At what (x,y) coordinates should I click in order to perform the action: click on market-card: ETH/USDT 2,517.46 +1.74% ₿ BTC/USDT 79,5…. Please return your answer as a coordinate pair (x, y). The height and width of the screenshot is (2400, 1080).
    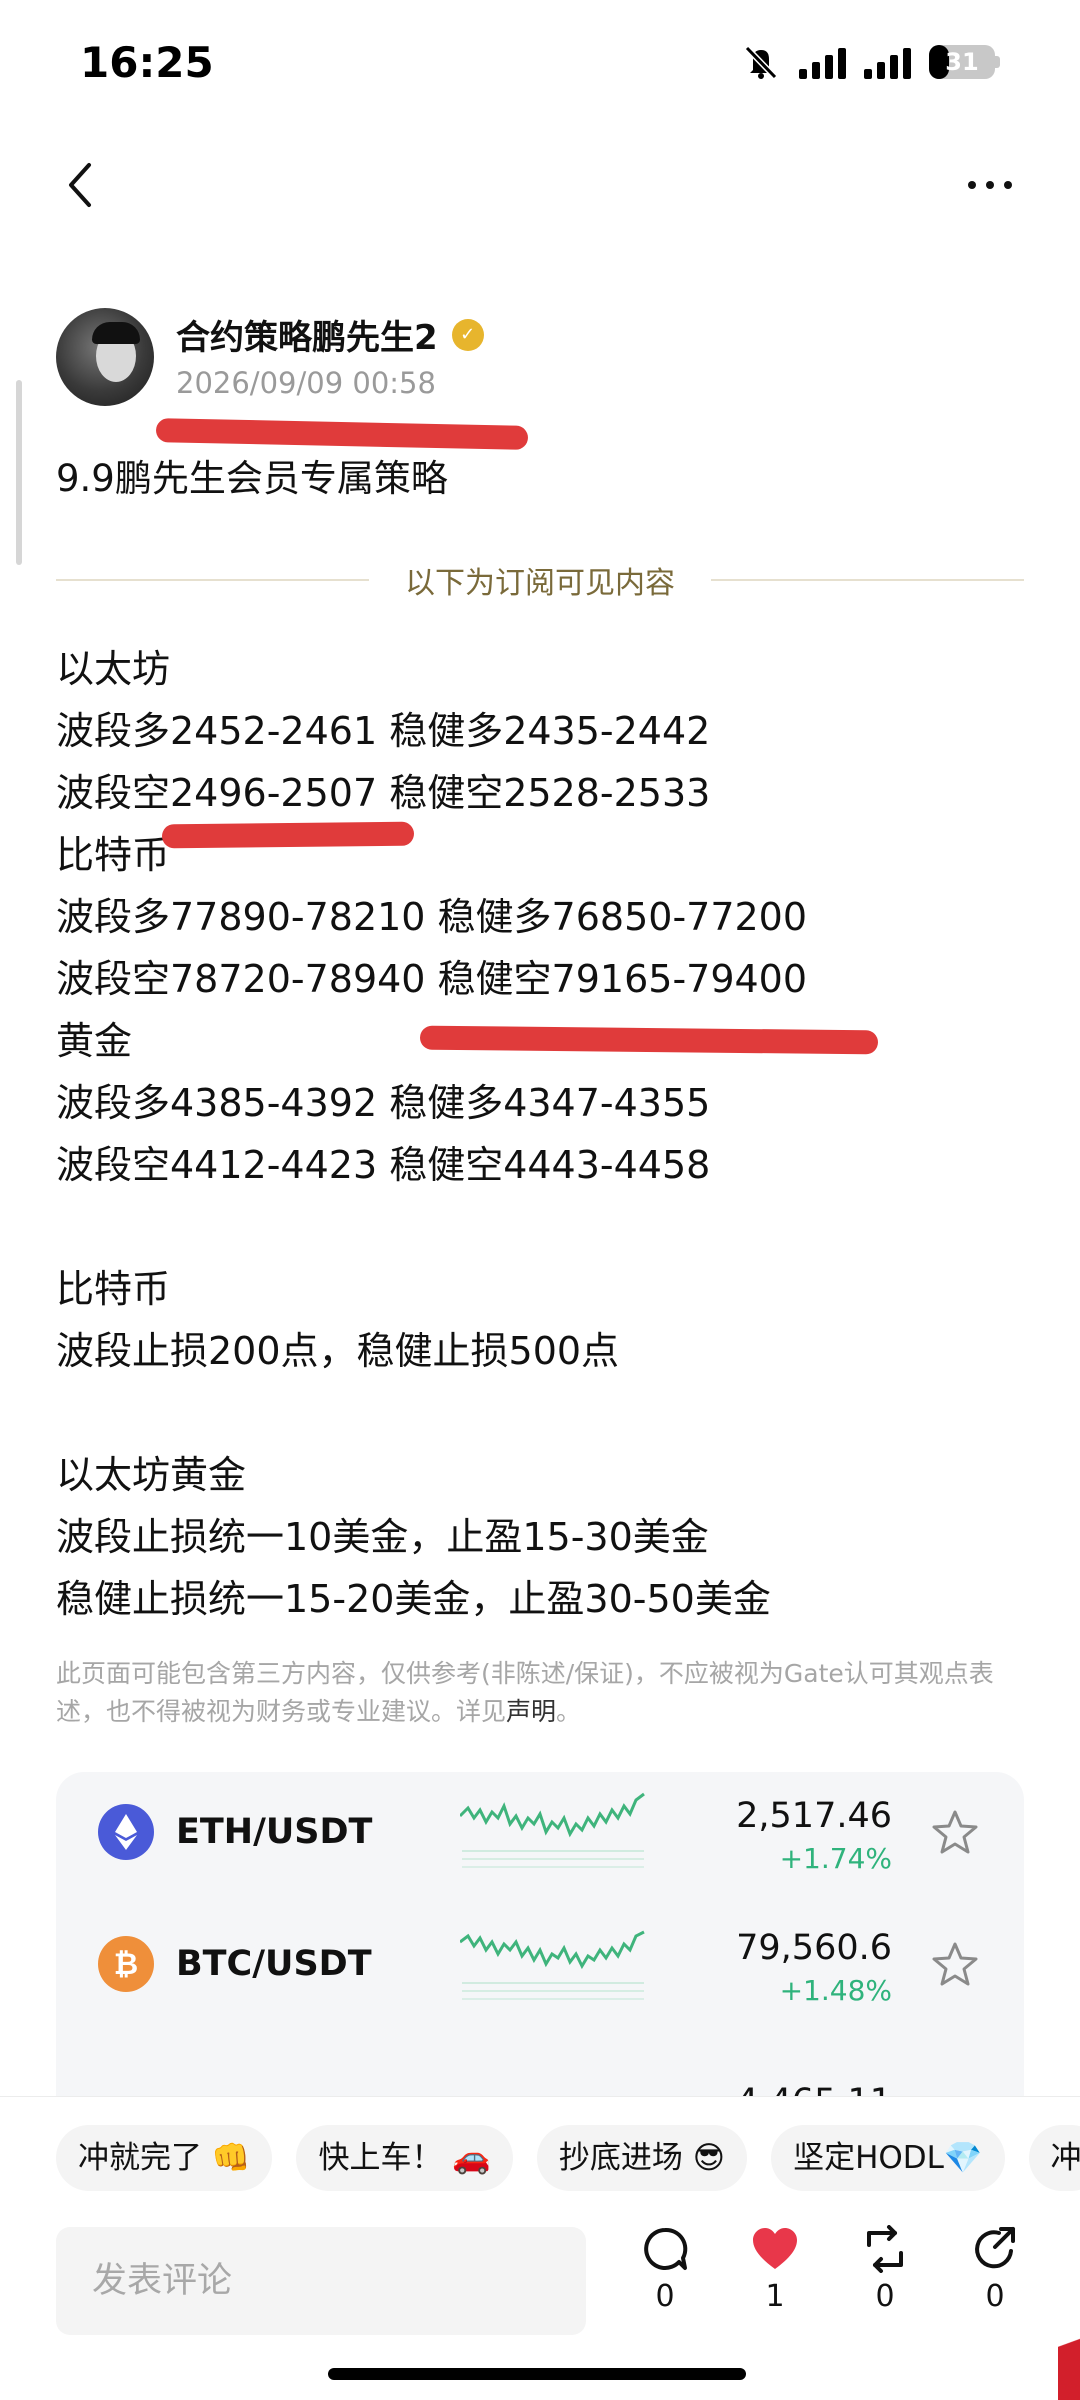
    Looking at the image, I should click on (540, 1942).